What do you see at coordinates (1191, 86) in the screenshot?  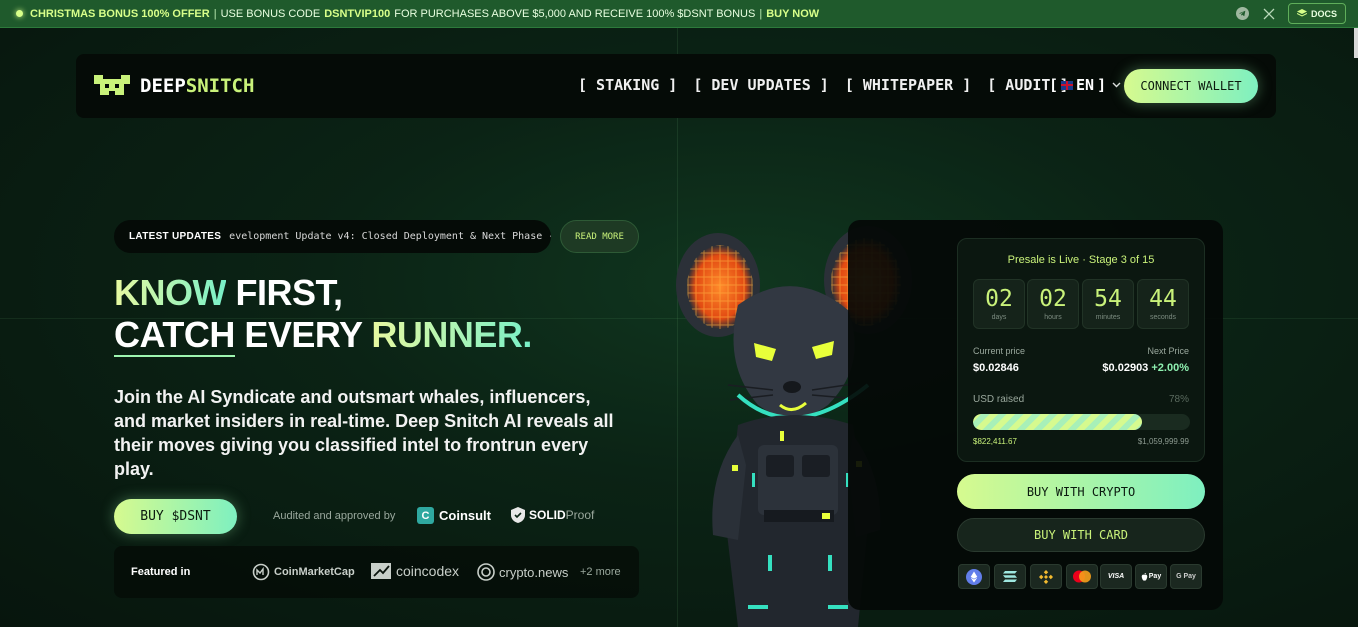 I see `connect-wallet-button: CONNECT WALLET` at bounding box center [1191, 86].